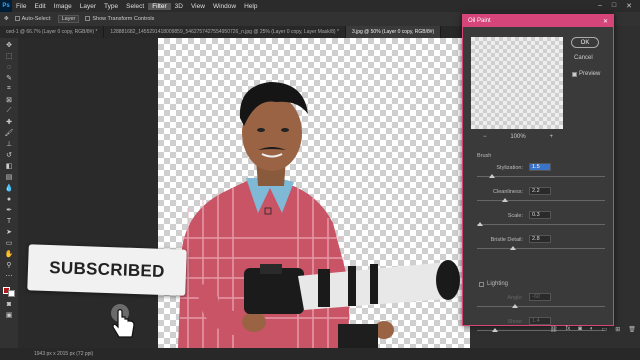 This screenshot has width=640, height=360. I want to click on window-controls: – □ ✕, so click(619, 6).